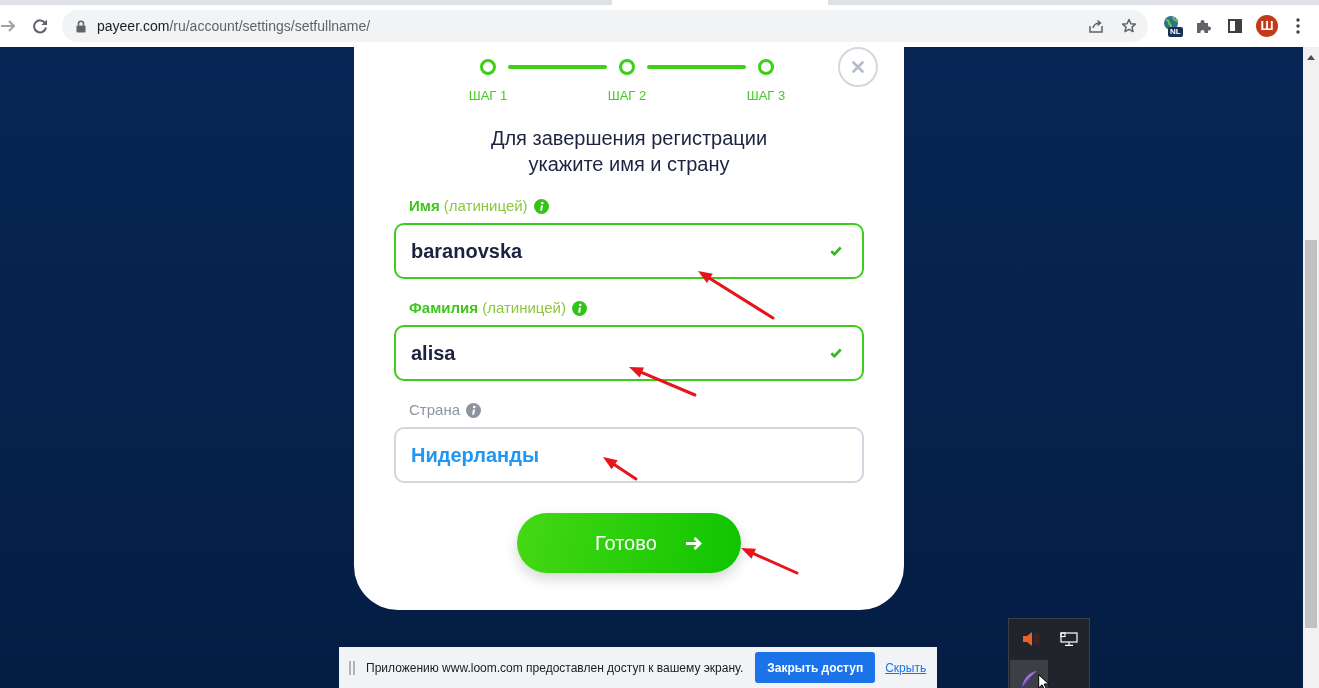 The height and width of the screenshot is (688, 1319). Describe the element at coordinates (234, 26) in the screenshot. I see `url-text: payeer.com/ru/account/settings/setfullname/` at that location.